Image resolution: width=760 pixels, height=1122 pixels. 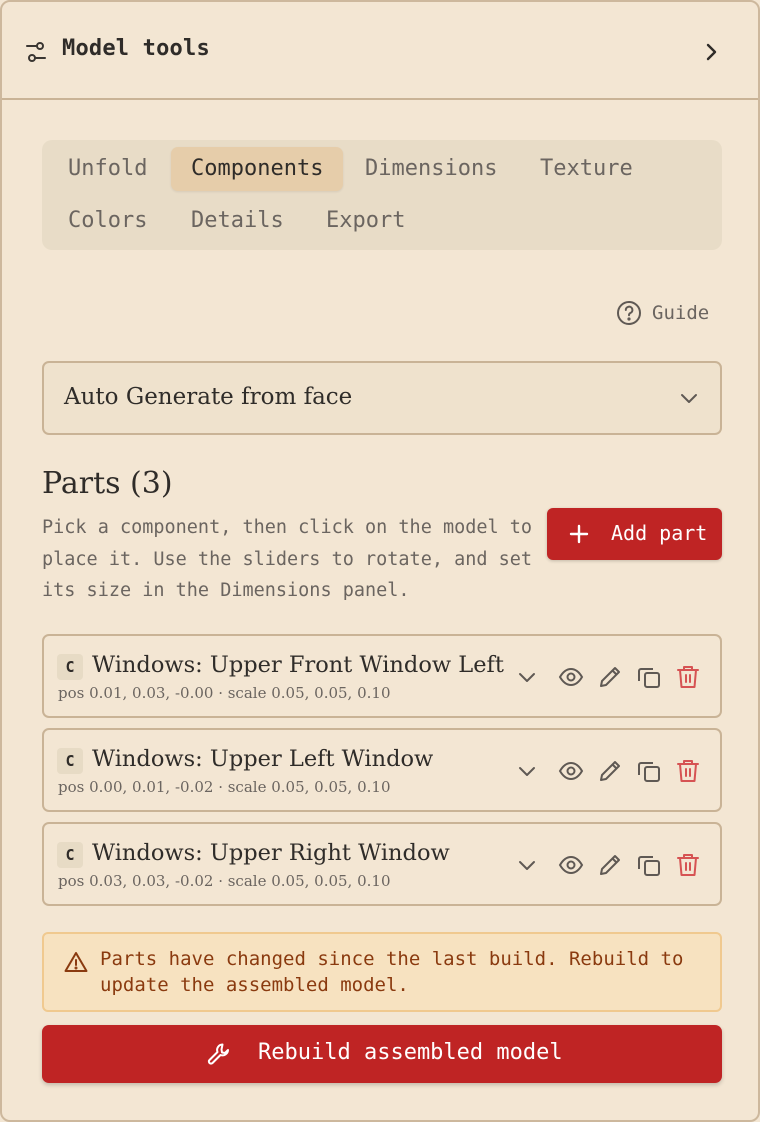 What do you see at coordinates (298, 665) in the screenshot?
I see `part-name: Windows: Upper Front Window Left` at bounding box center [298, 665].